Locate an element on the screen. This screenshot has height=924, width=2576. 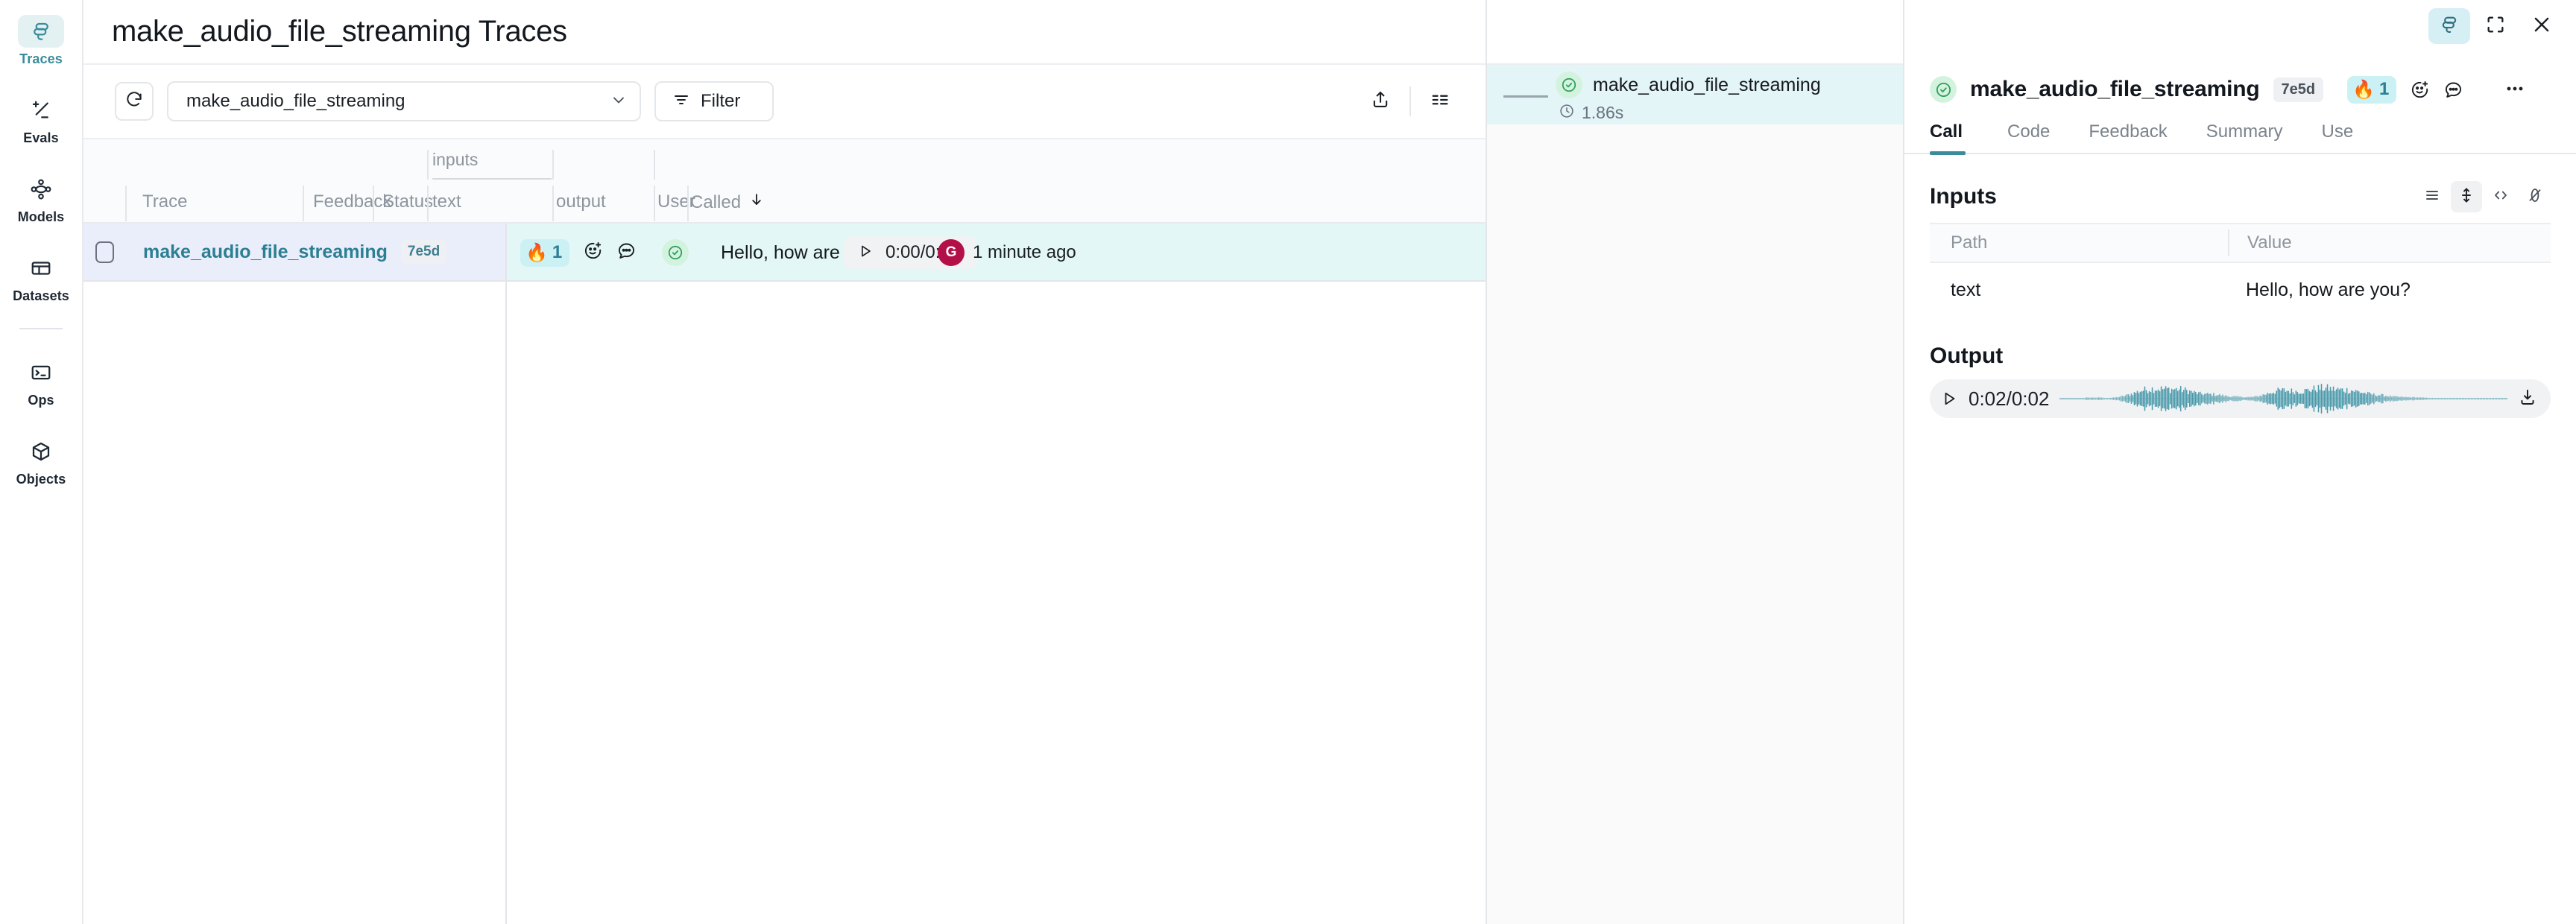
evals-icon is located at coordinates (41, 110).